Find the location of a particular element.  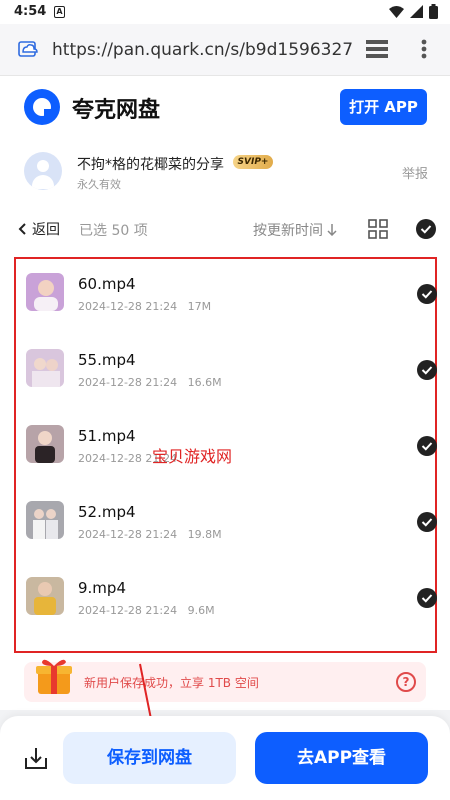

clock: 4:54 is located at coordinates (30, 11).